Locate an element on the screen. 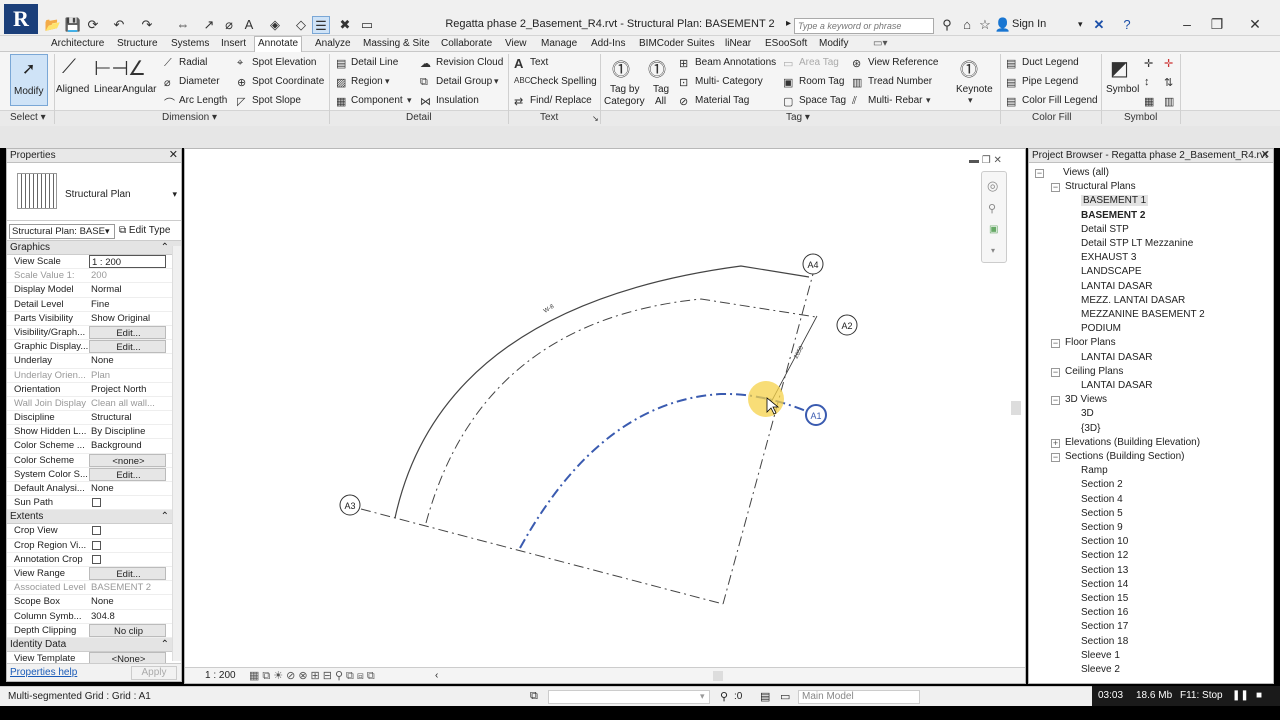 The width and height of the screenshot is (1280, 720). find-replace-button: Find/ Replace is located at coordinates (561, 100).